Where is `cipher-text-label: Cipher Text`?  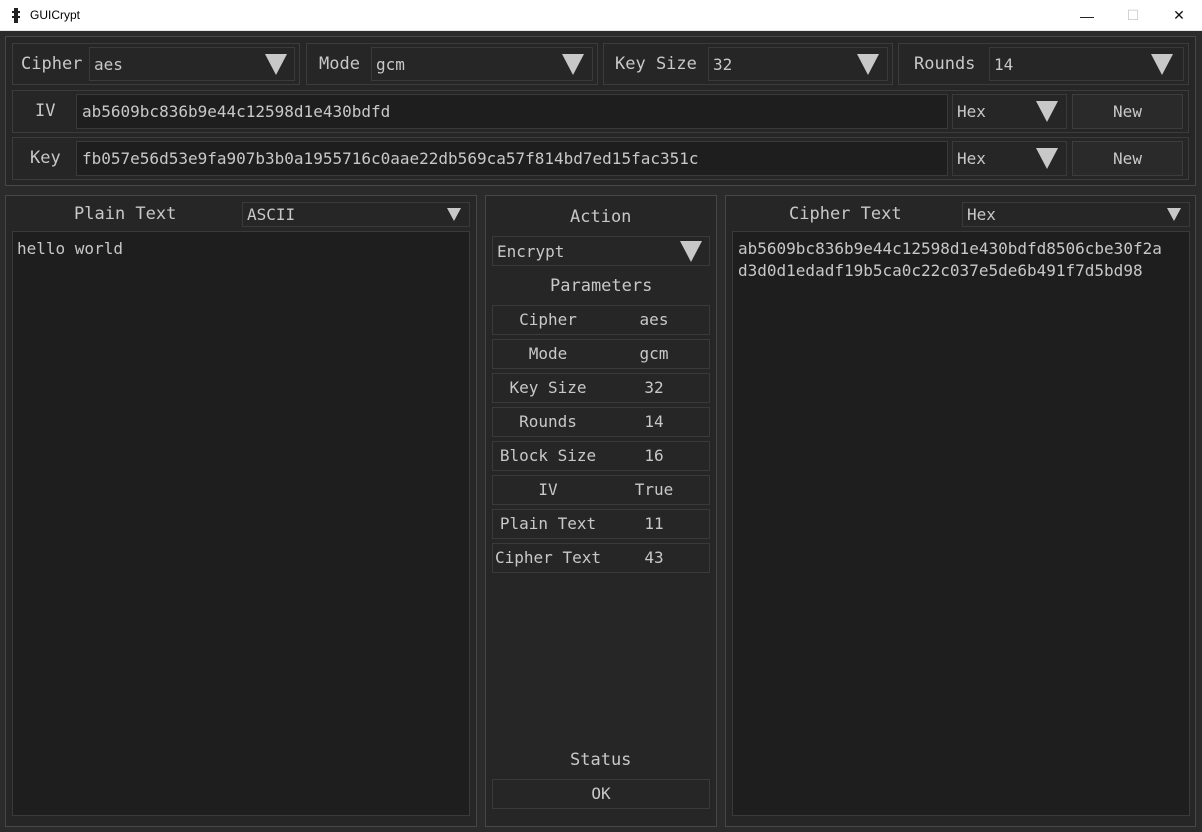 cipher-text-label: Cipher Text is located at coordinates (845, 214).